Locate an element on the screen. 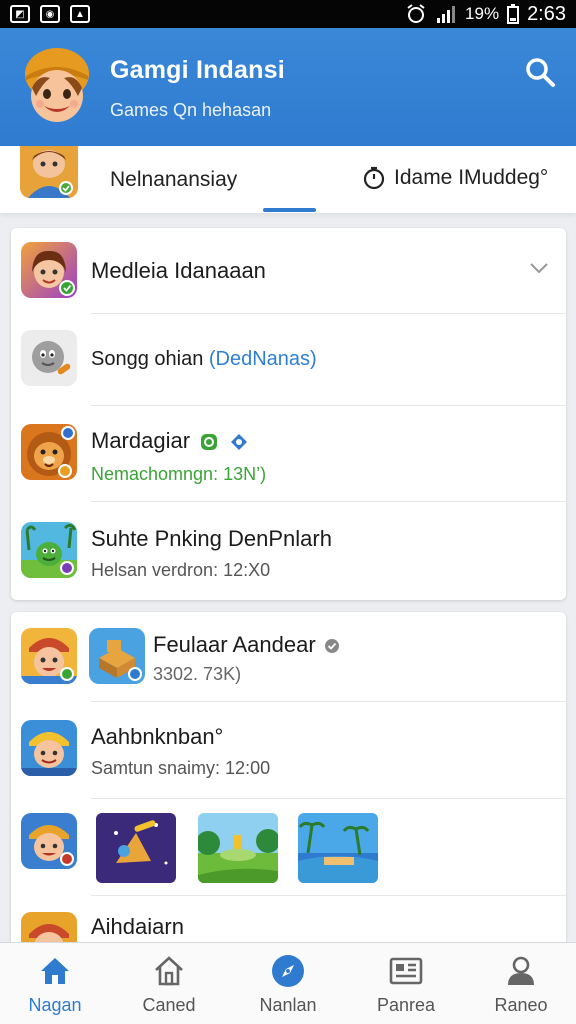  tab-first: Nelnanansiay is located at coordinates (173, 180).